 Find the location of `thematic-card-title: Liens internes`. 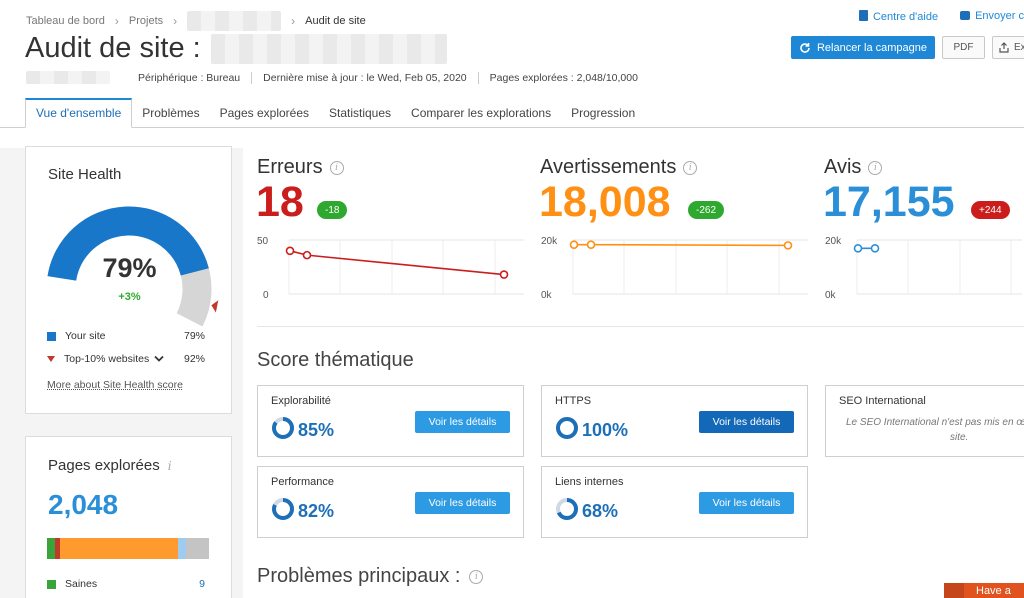

thematic-card-title: Liens internes is located at coordinates (589, 482).